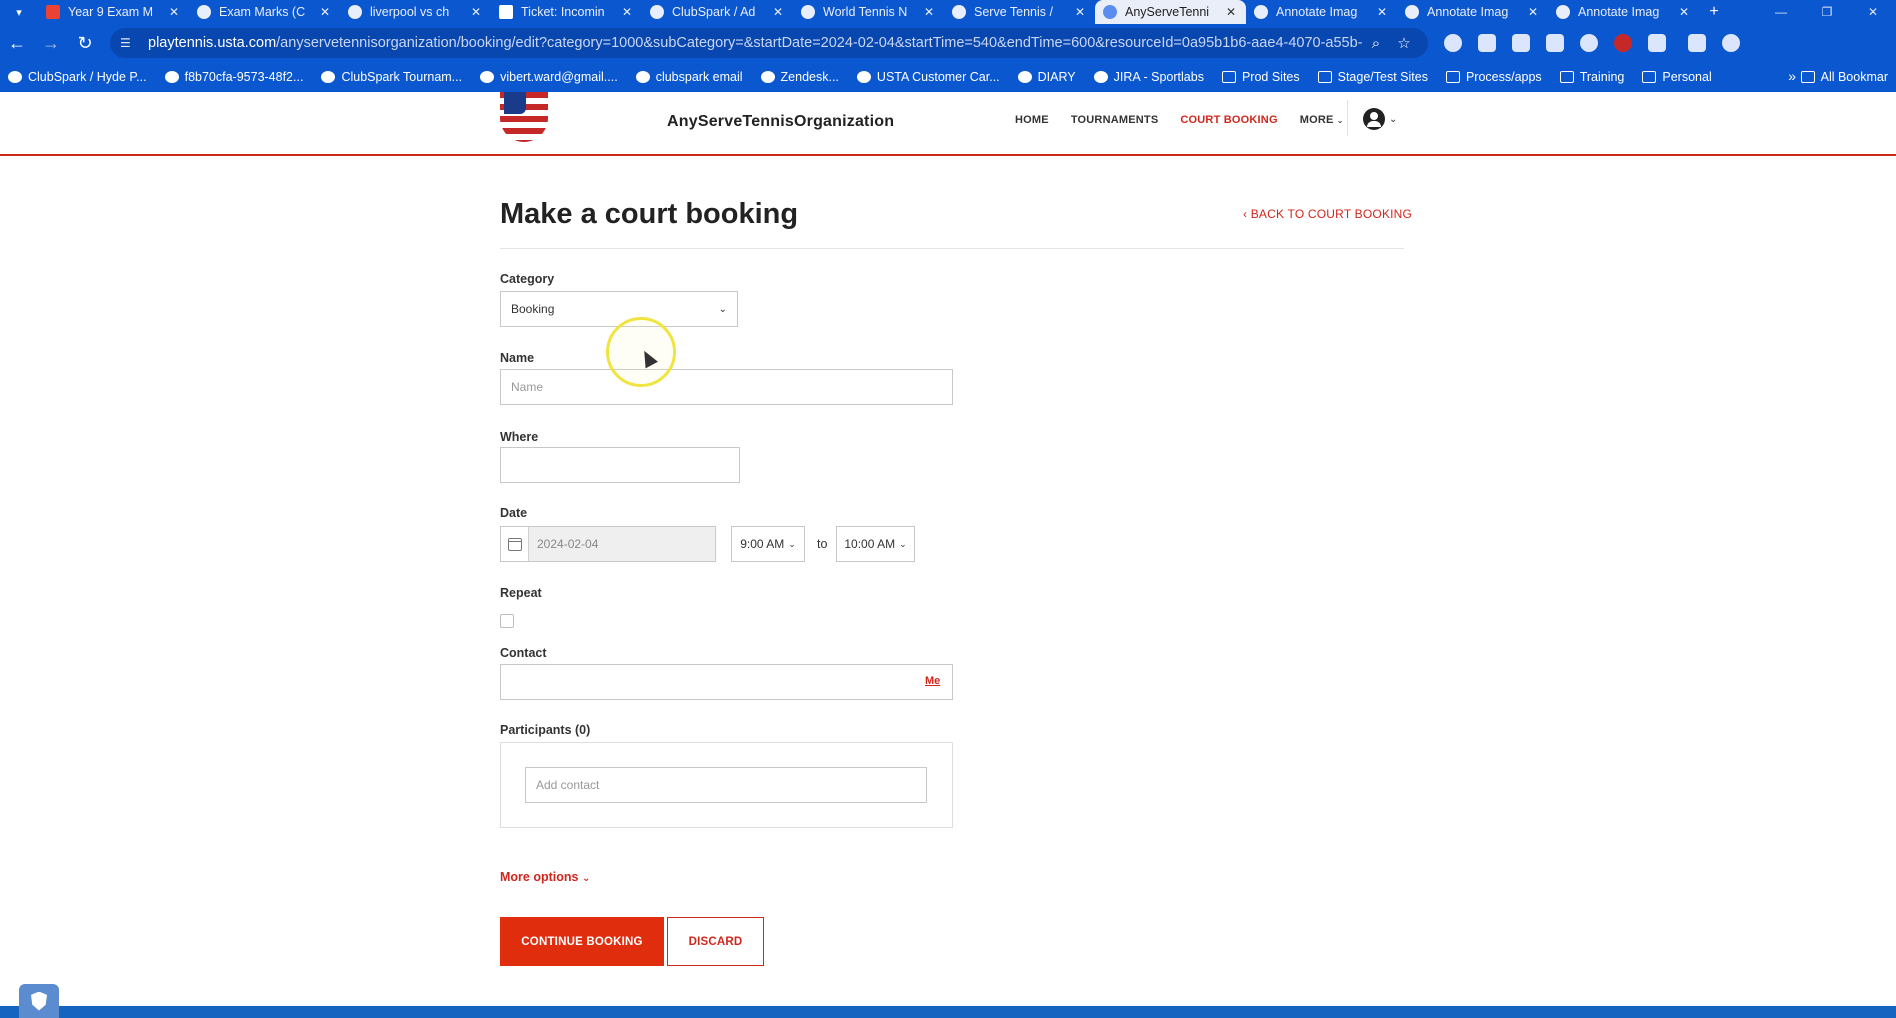 This screenshot has height=1018, width=1896. What do you see at coordinates (1873, 12) in the screenshot?
I see `close-window-icon: ✕` at bounding box center [1873, 12].